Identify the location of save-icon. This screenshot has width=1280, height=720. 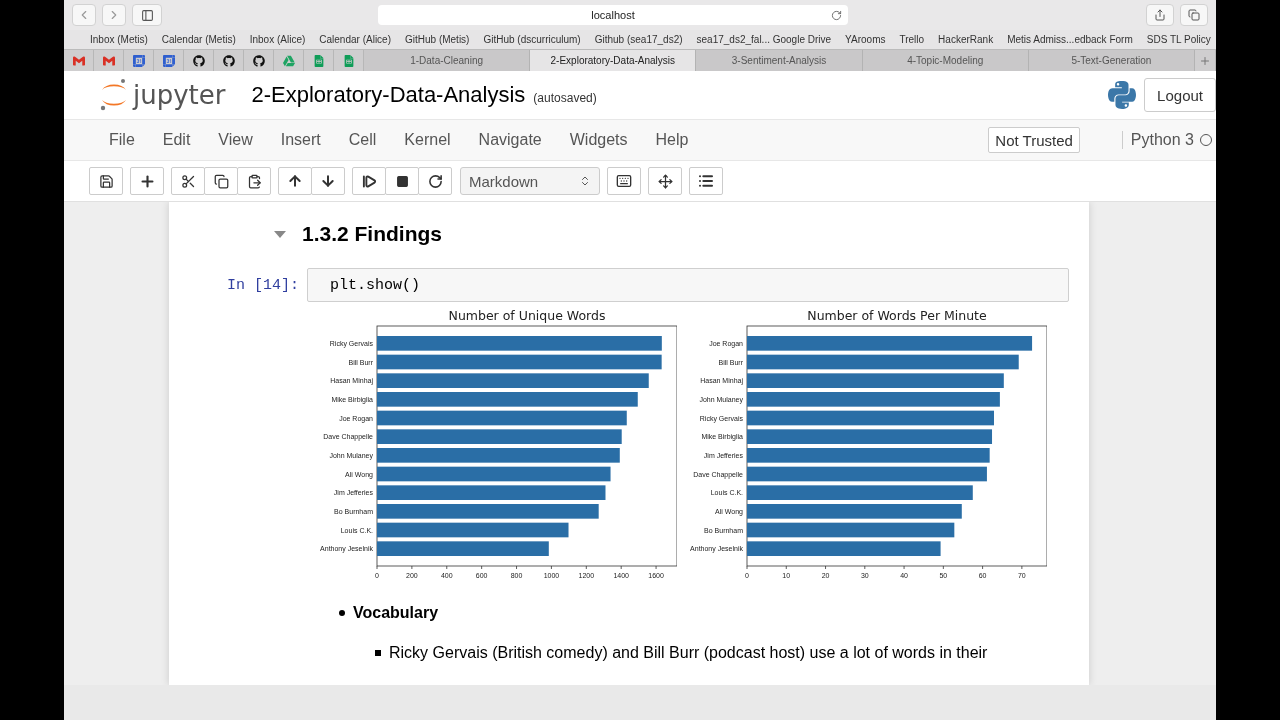
(106, 181).